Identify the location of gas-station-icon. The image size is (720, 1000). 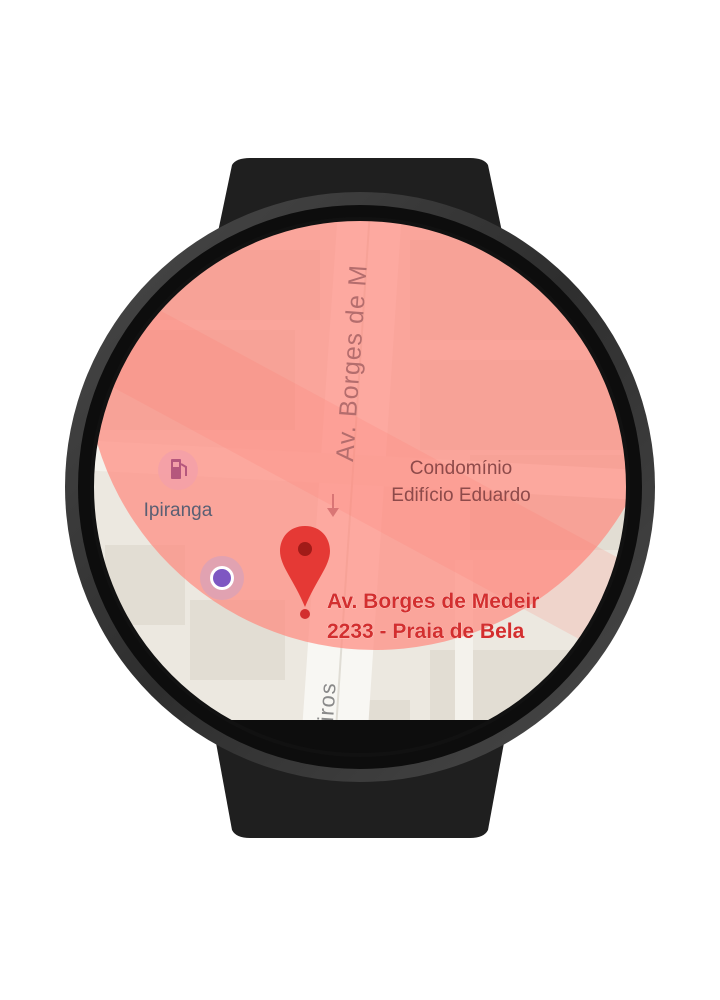
(178, 470).